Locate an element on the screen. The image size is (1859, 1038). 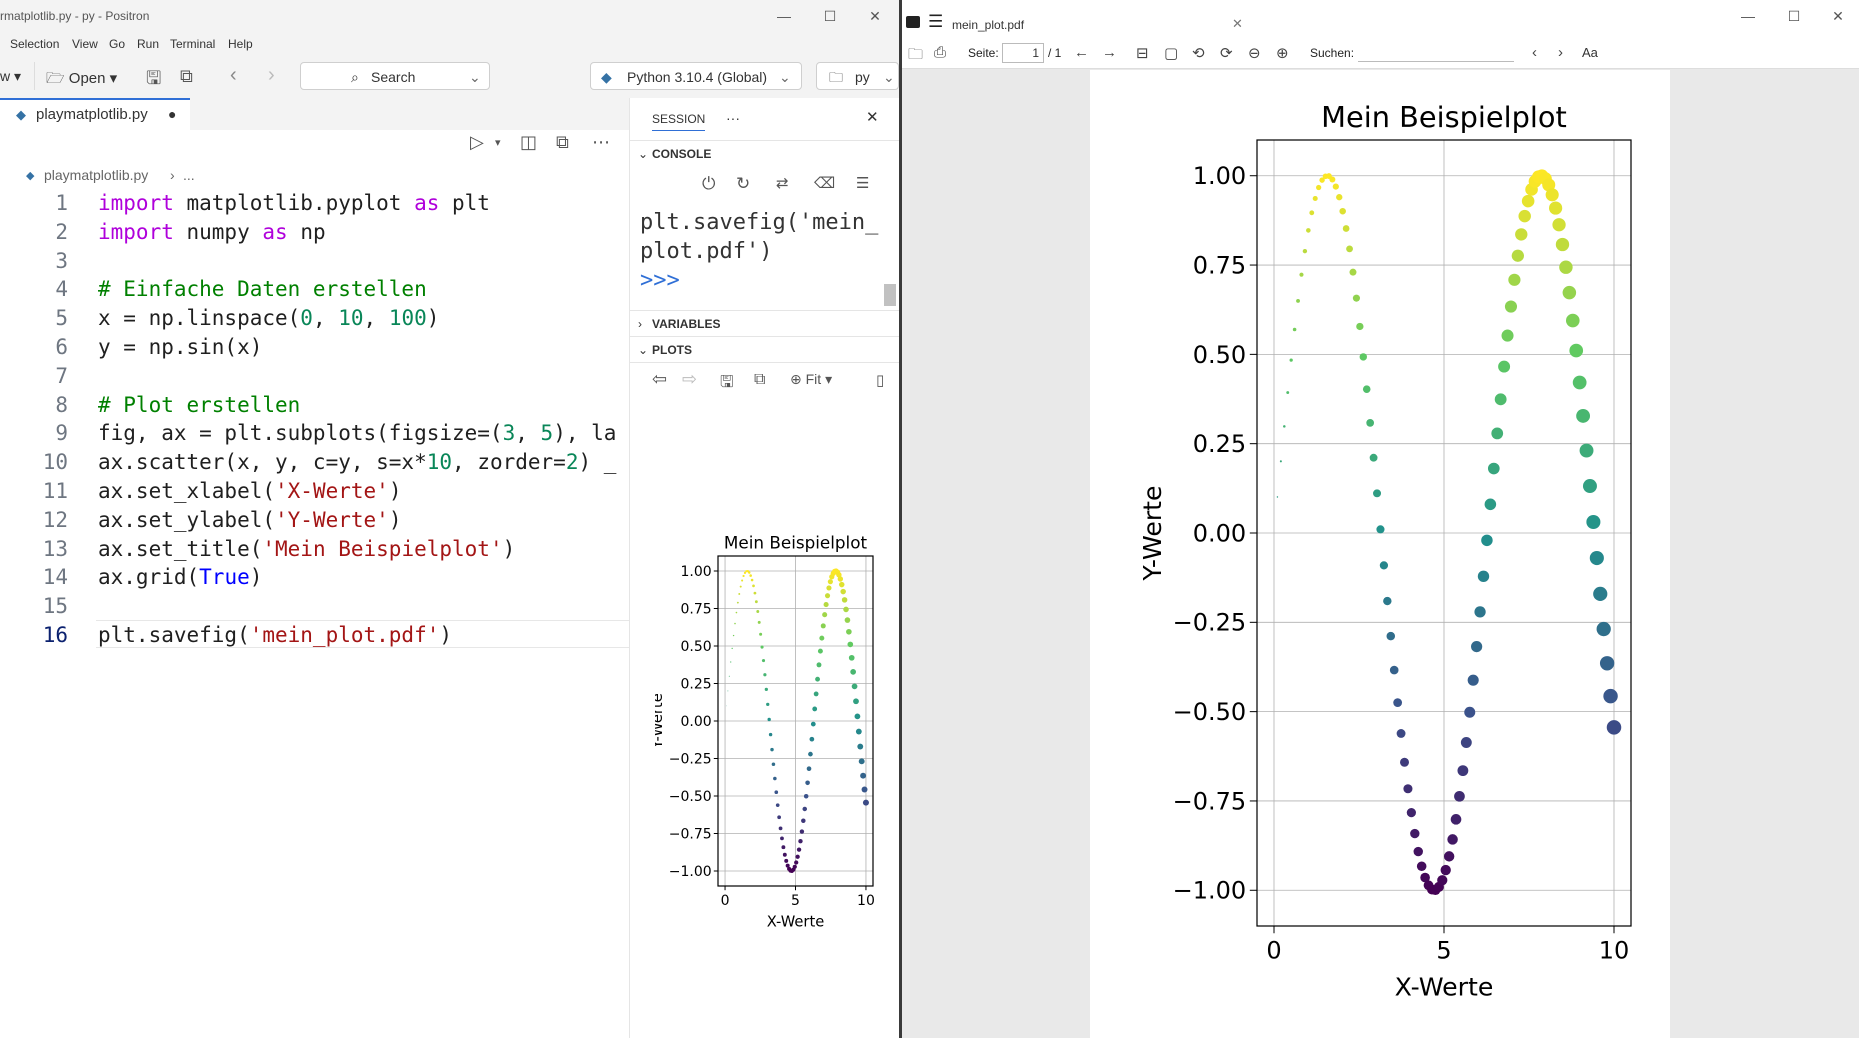
page-number-input: 1 is located at coordinates (1023, 53).